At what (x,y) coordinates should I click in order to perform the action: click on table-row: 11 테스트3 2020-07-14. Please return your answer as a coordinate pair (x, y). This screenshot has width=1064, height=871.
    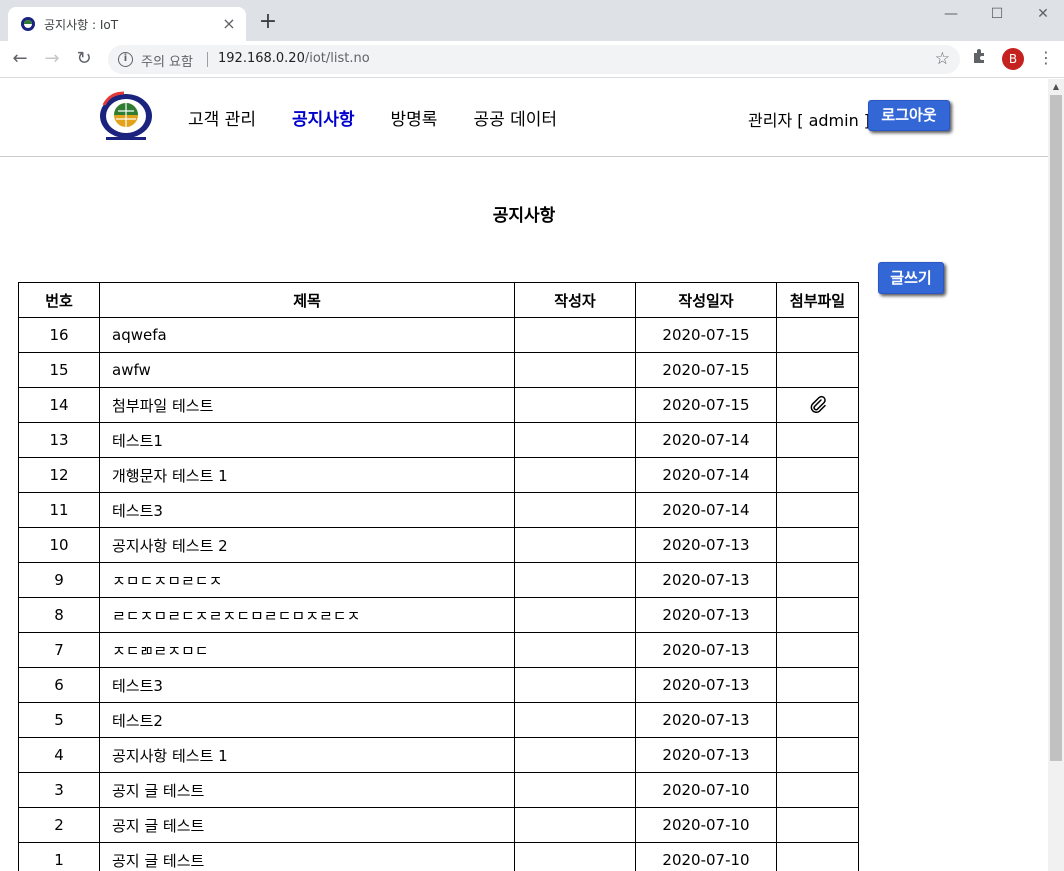
    Looking at the image, I should click on (438, 510).